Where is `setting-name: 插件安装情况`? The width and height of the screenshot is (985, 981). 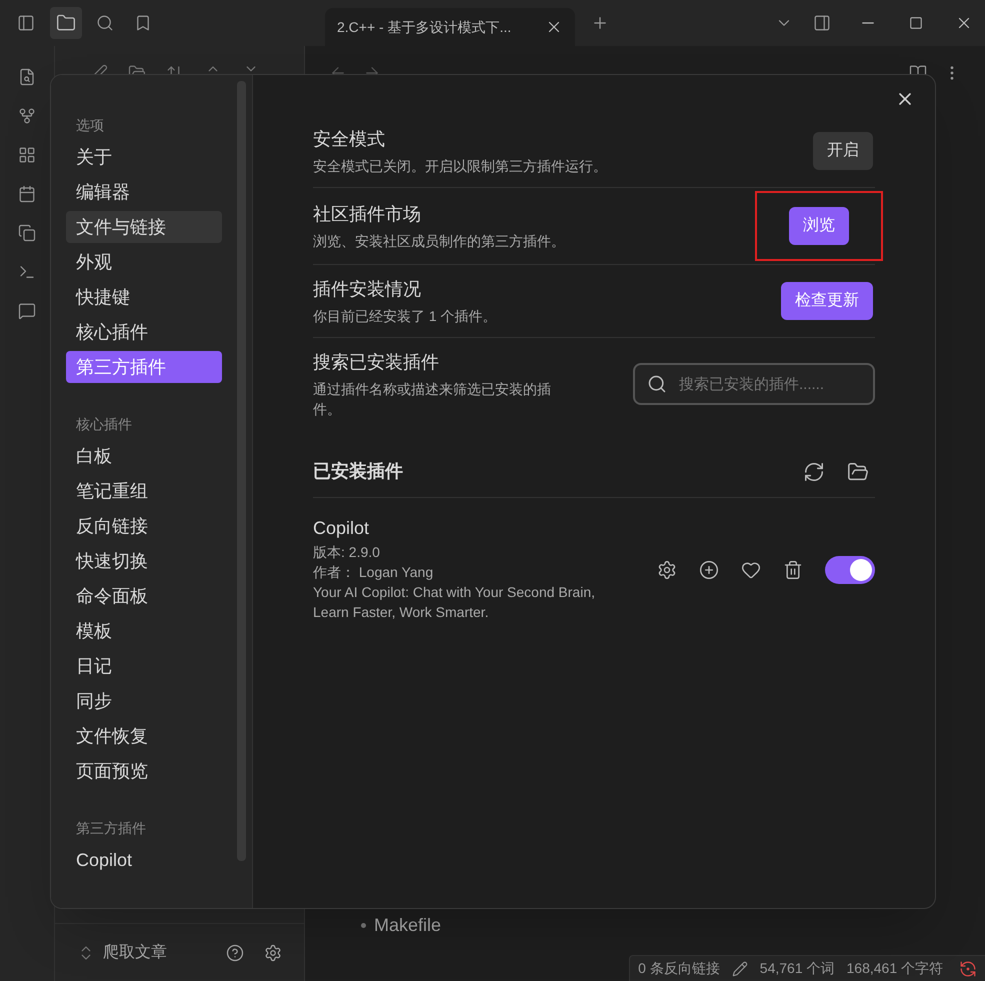 setting-name: 插件安装情况 is located at coordinates (367, 289).